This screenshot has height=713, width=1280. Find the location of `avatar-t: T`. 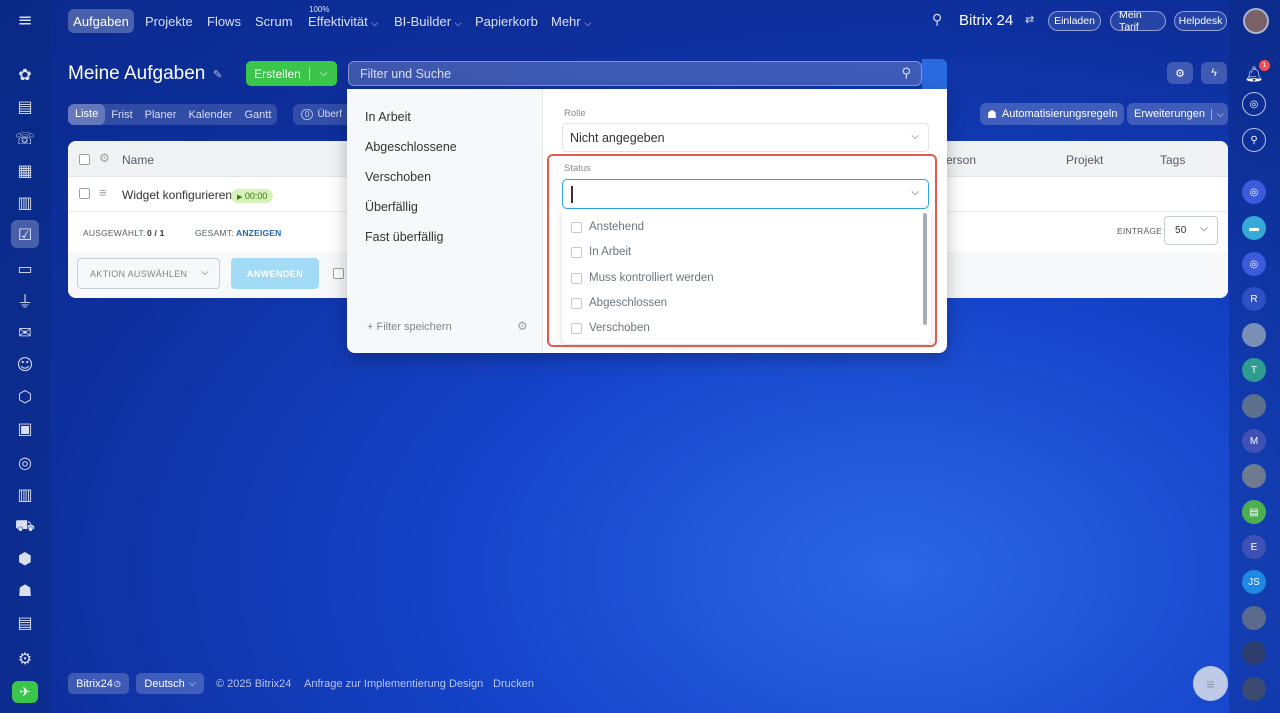

avatar-t: T is located at coordinates (1254, 370).